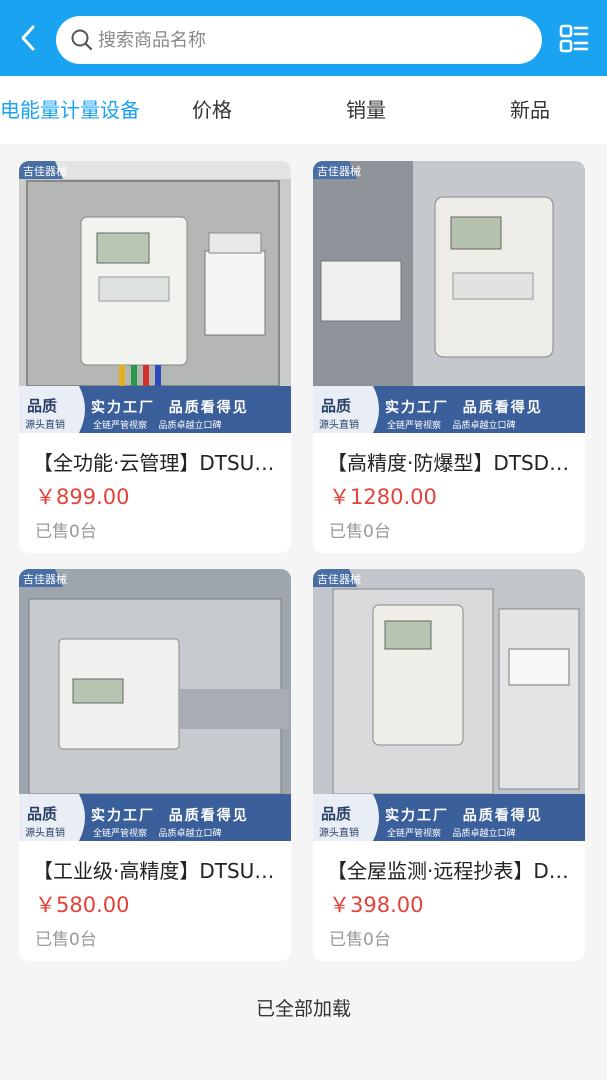  I want to click on product-title: 【全屋监测·远程抄表】DTZY, so click(451, 871).